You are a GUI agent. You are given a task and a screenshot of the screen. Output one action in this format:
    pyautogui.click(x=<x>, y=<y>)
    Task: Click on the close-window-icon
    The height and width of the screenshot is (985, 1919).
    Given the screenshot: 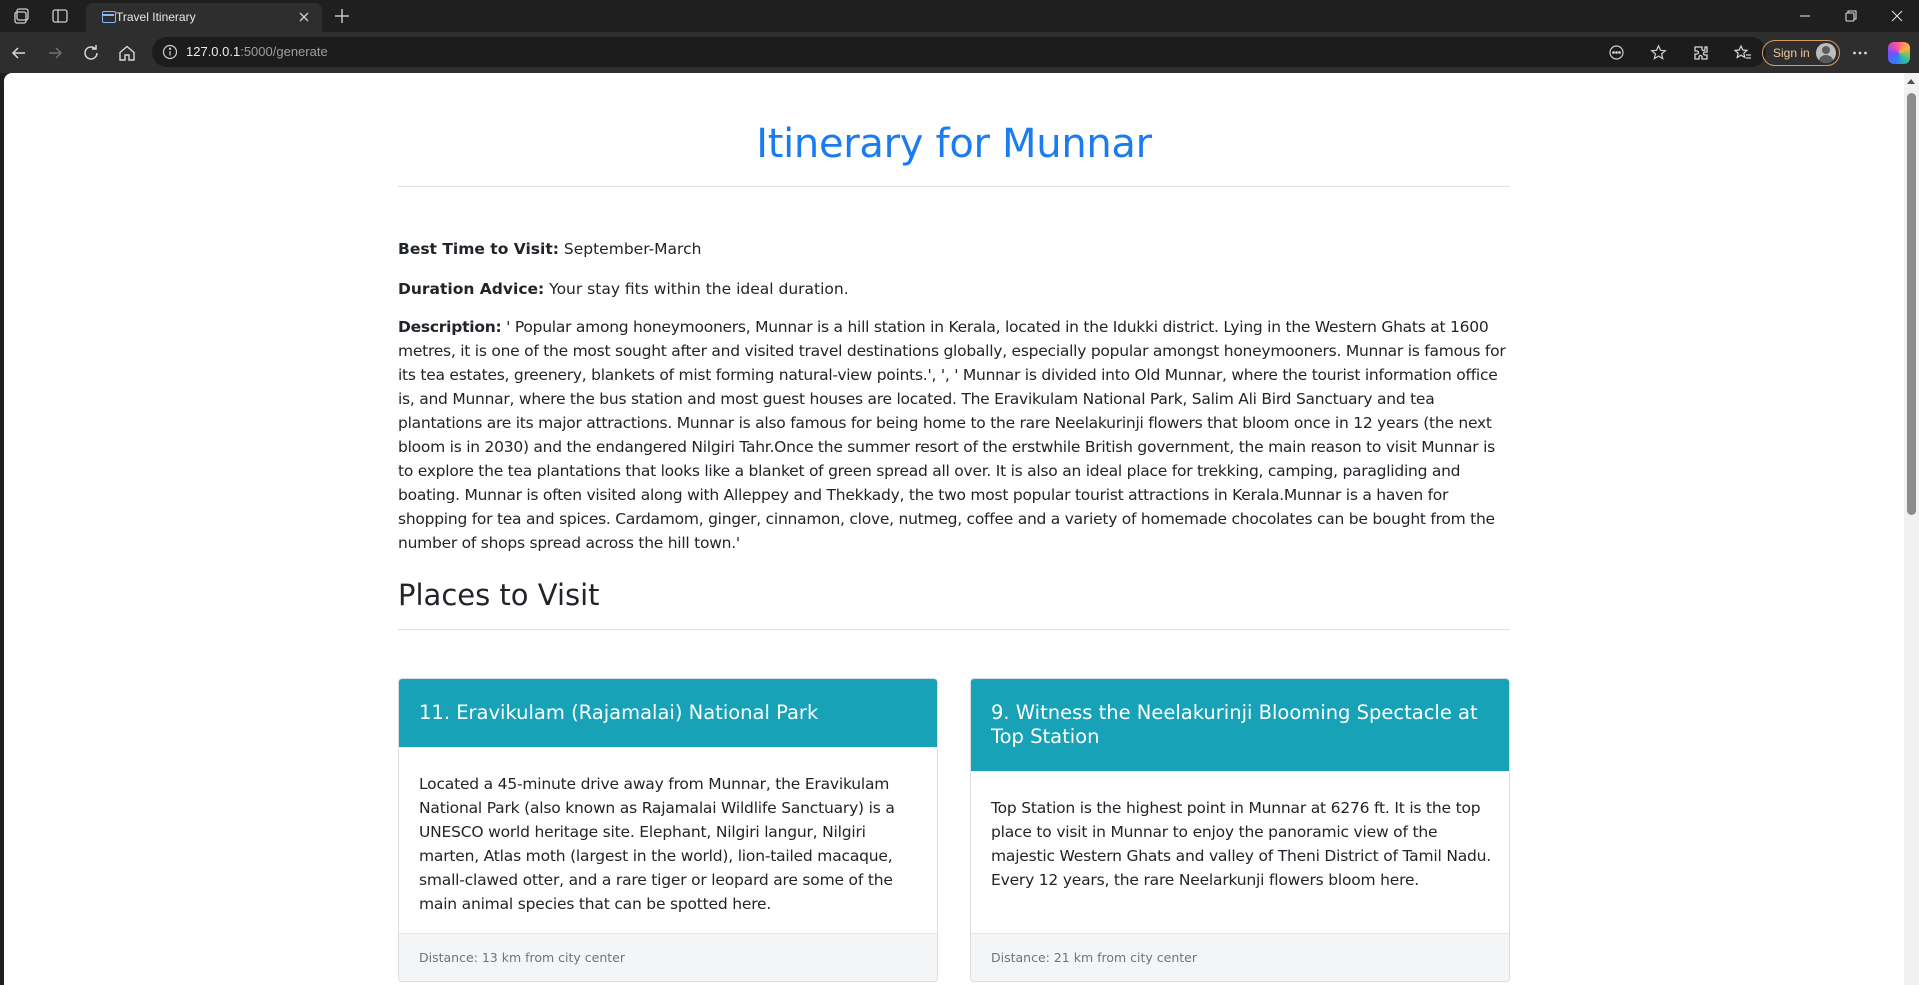 What is the action you would take?
    pyautogui.click(x=1897, y=16)
    